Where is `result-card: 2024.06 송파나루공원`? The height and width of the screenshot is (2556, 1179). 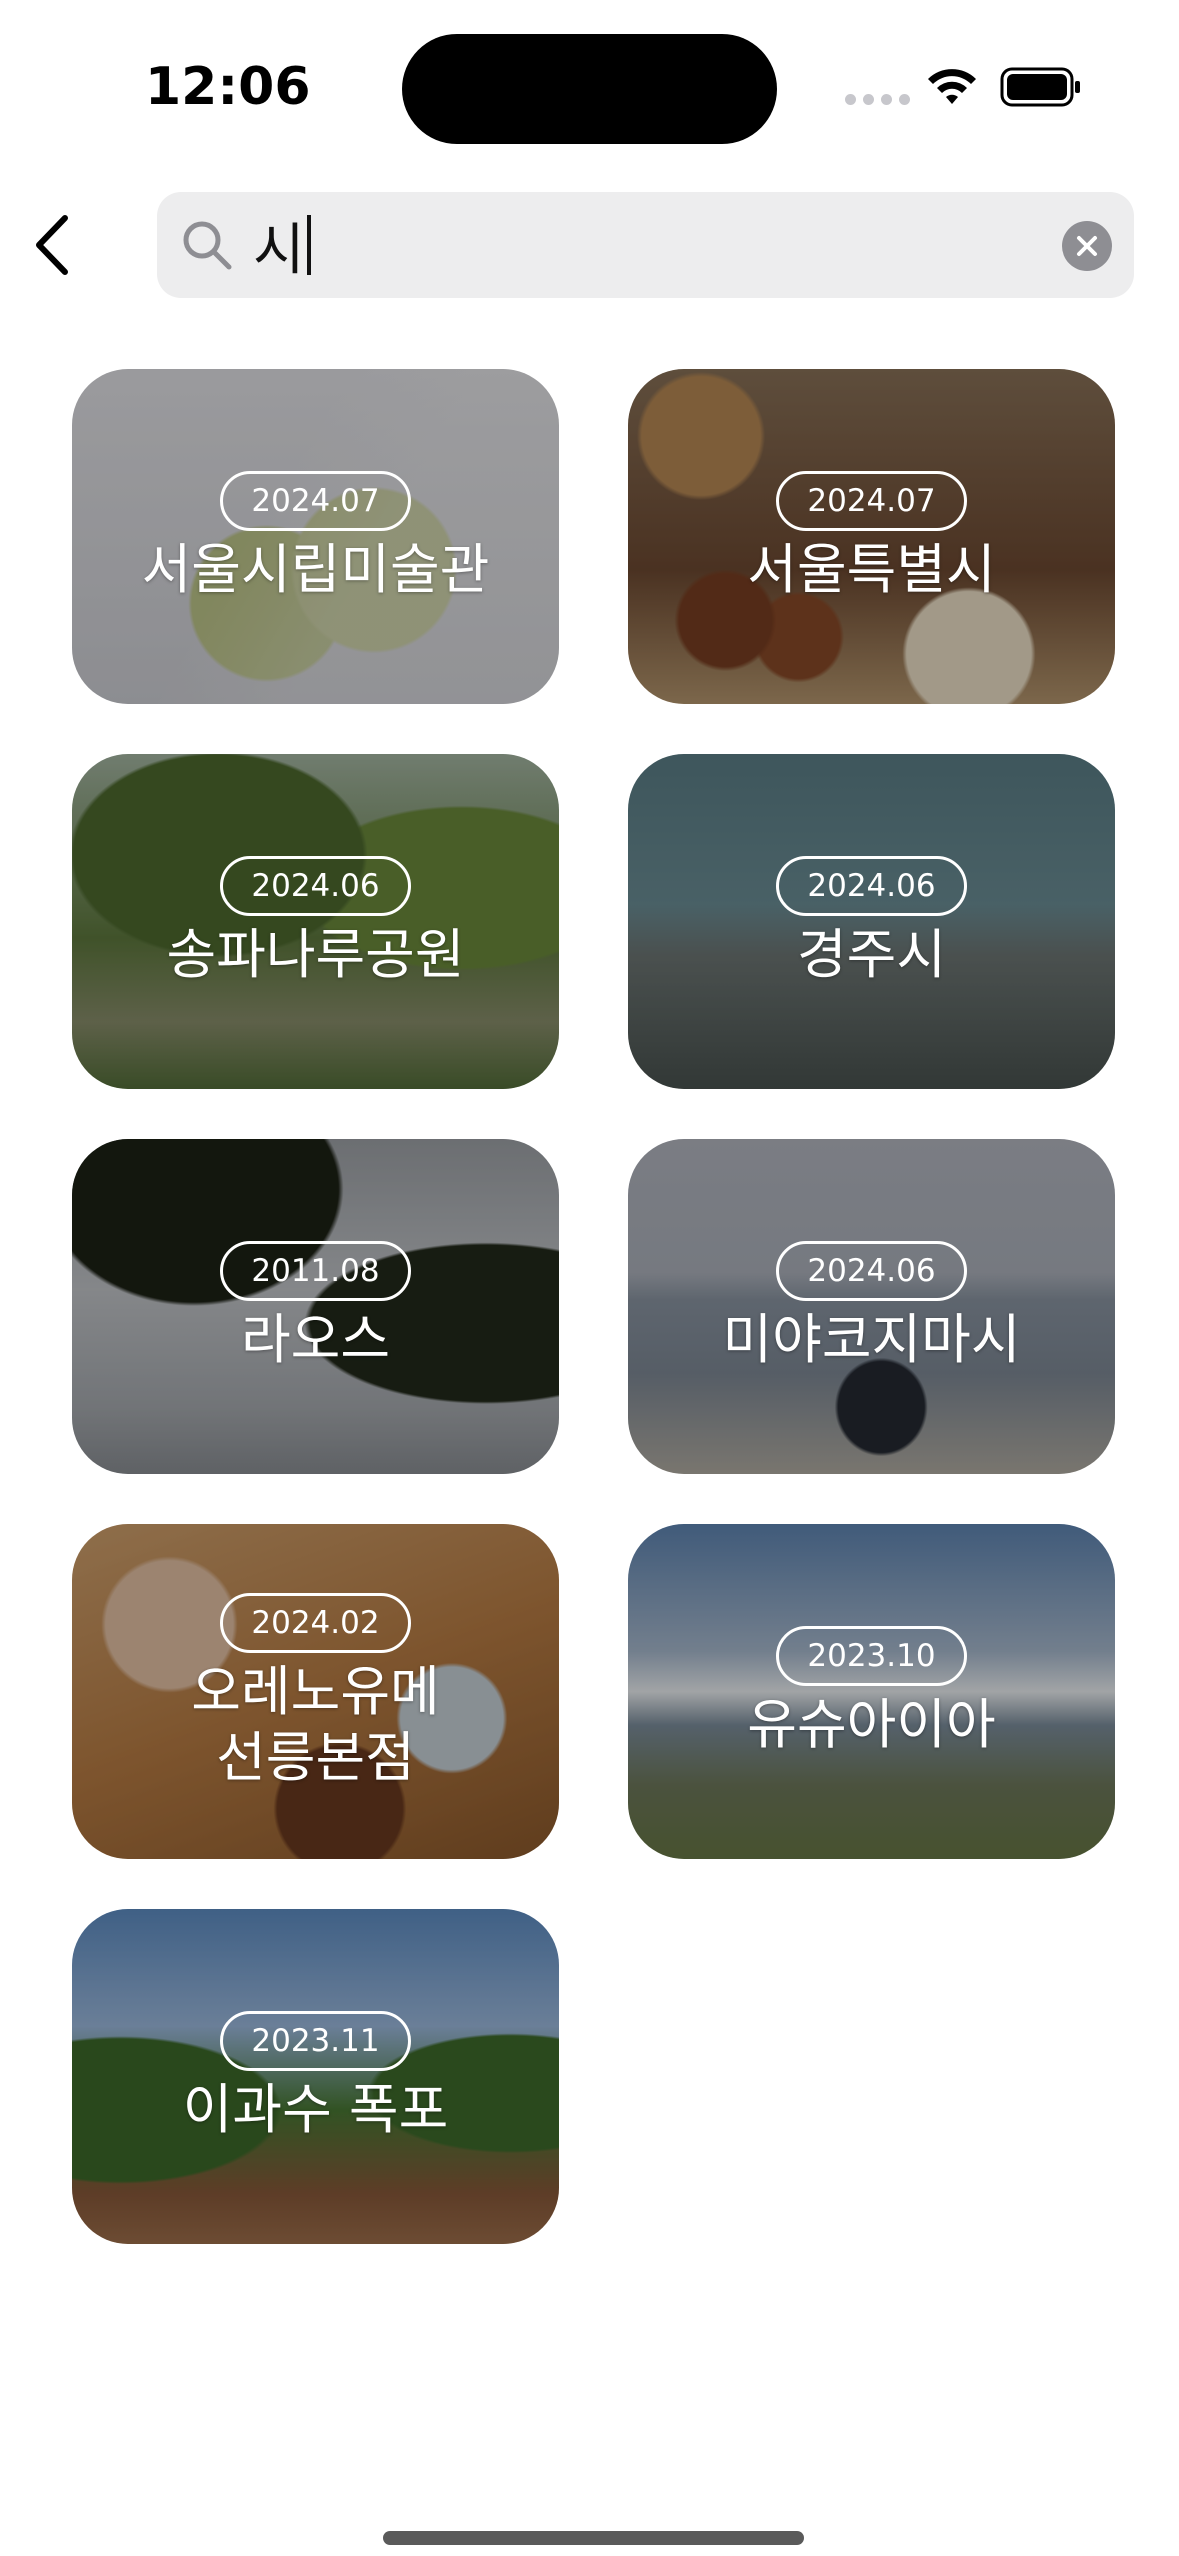
result-card: 2024.06 송파나루공원 is located at coordinates (315, 921).